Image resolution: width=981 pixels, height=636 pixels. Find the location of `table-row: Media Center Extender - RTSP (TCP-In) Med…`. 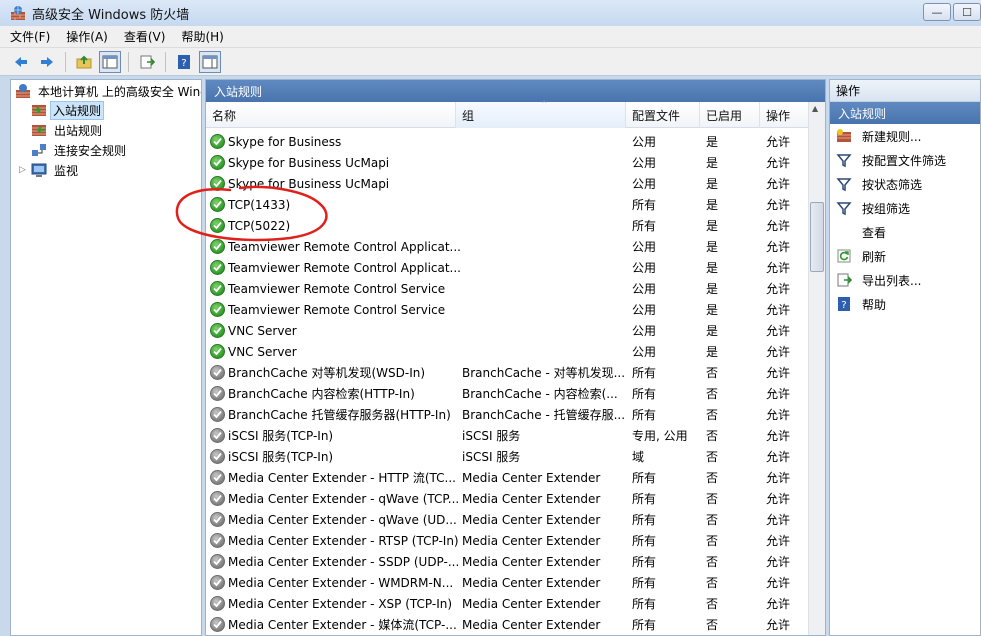

table-row: Media Center Extender - RTSP (TCP-In) Med… is located at coordinates (508, 540).